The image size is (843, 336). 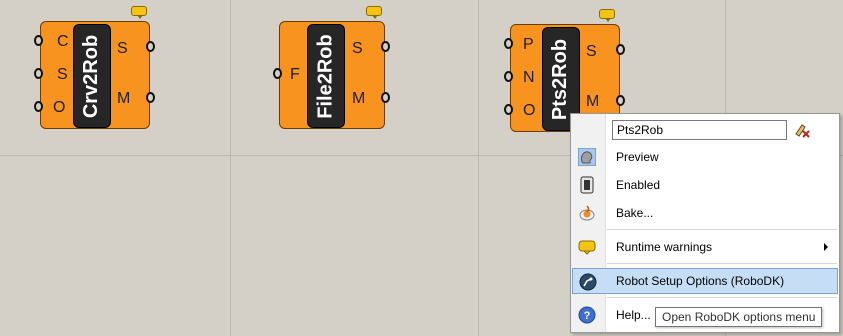 I want to click on menu-item-preview: Preview, so click(x=705, y=157).